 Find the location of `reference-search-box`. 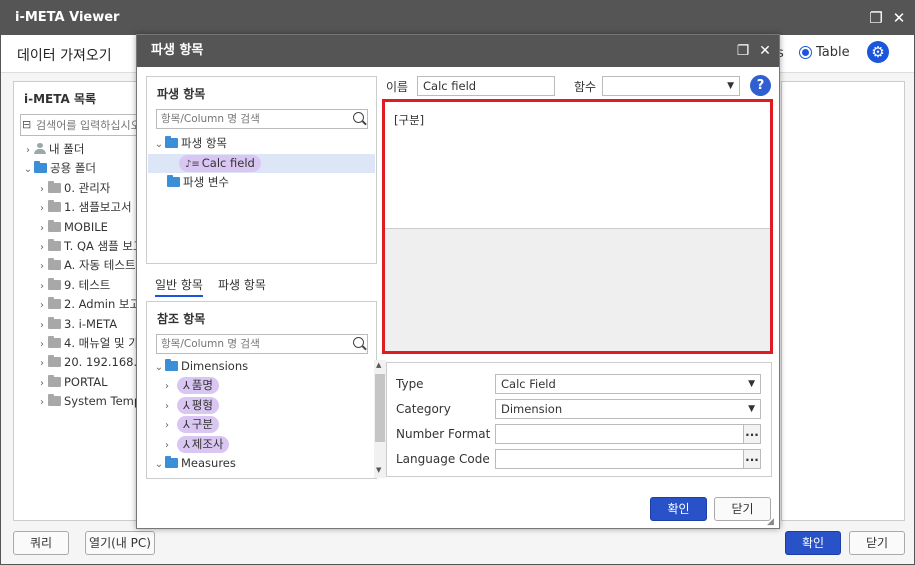

reference-search-box is located at coordinates (262, 344).